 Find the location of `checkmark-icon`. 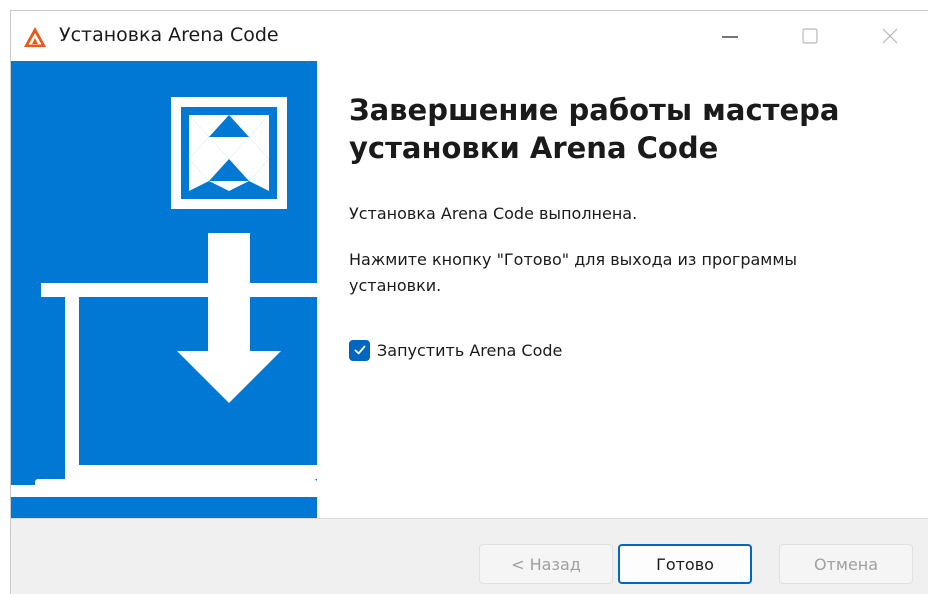

checkmark-icon is located at coordinates (359, 350).